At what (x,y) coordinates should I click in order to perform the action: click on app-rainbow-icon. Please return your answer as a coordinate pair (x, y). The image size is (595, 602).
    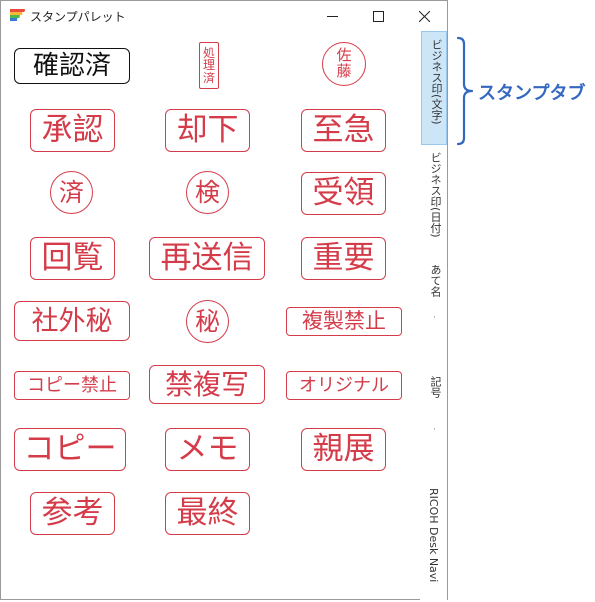
    Looking at the image, I should click on (17, 15).